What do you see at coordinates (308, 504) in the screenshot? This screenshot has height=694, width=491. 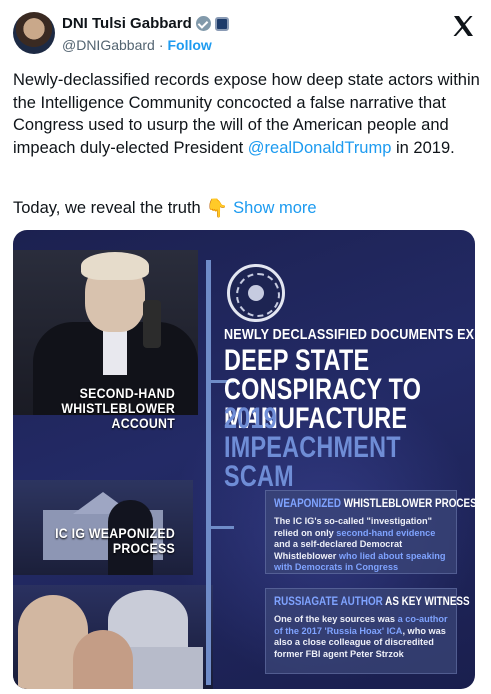 I see `card-title-highlight: WEAPONIZED` at bounding box center [308, 504].